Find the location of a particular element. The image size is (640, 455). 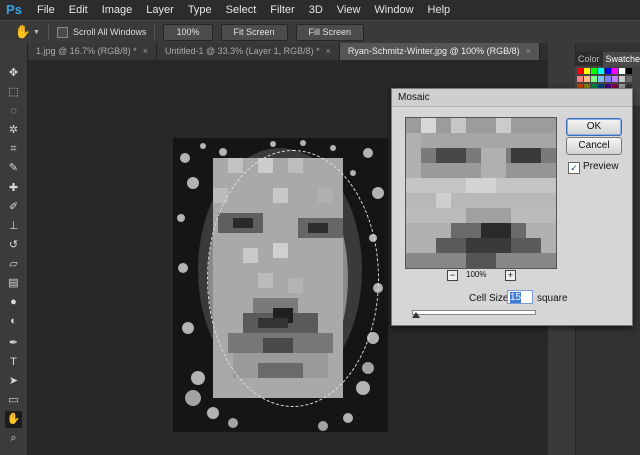

tab-document-1: 1.jpg @ 16.7% (RGB/8) * × is located at coordinates (92, 51).